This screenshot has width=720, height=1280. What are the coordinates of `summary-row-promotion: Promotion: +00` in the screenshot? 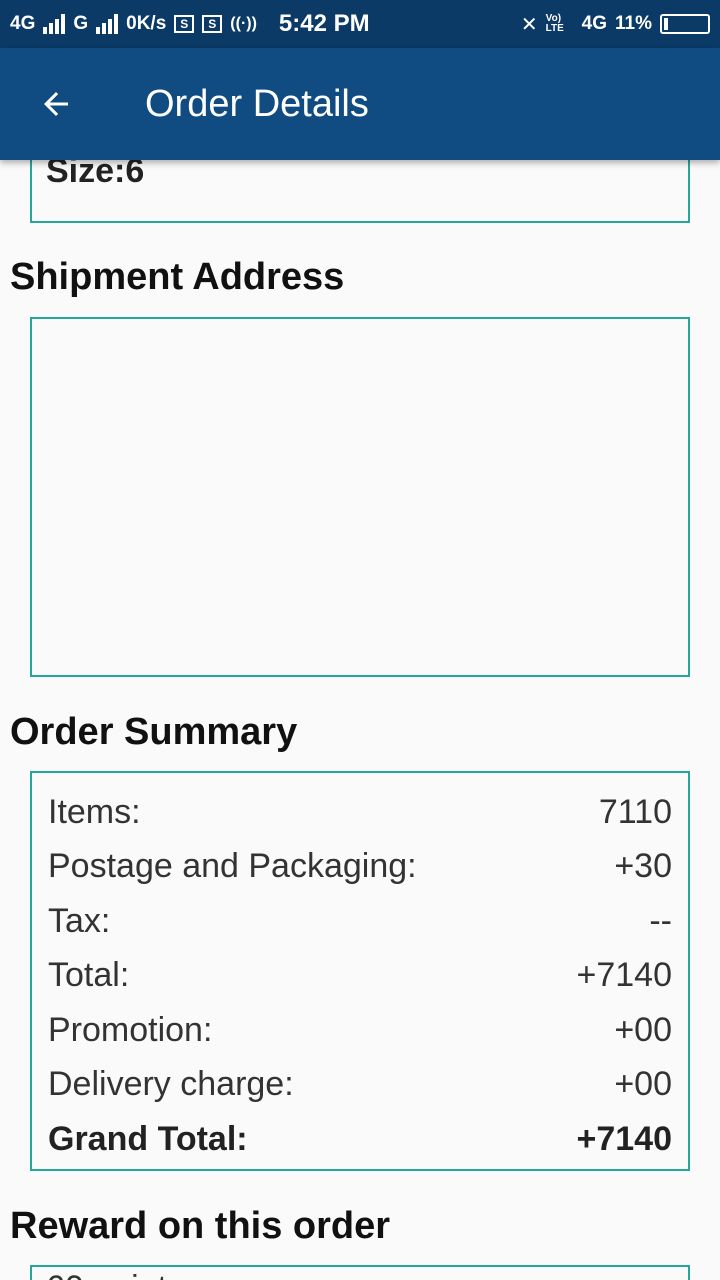 It's located at (360, 1030).